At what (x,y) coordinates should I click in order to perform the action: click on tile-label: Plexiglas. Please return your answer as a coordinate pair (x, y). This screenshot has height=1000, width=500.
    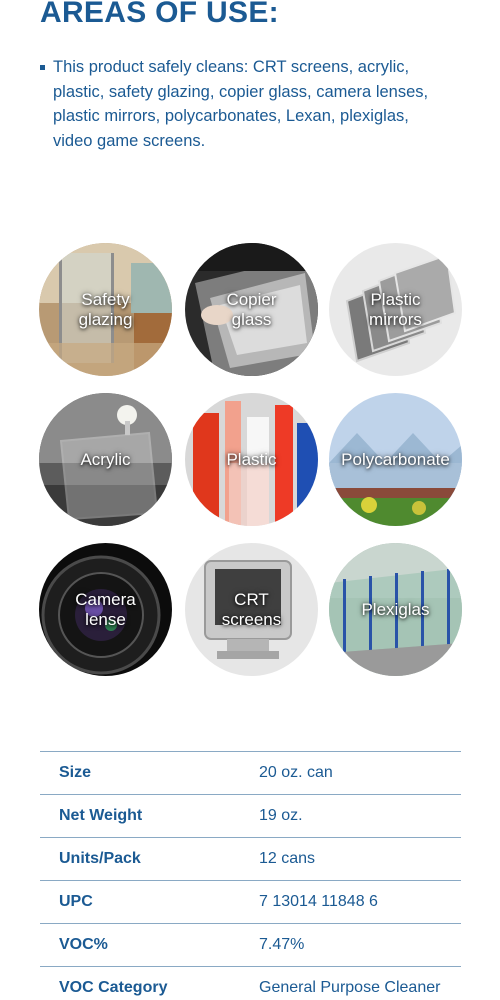
    Looking at the image, I should click on (395, 609).